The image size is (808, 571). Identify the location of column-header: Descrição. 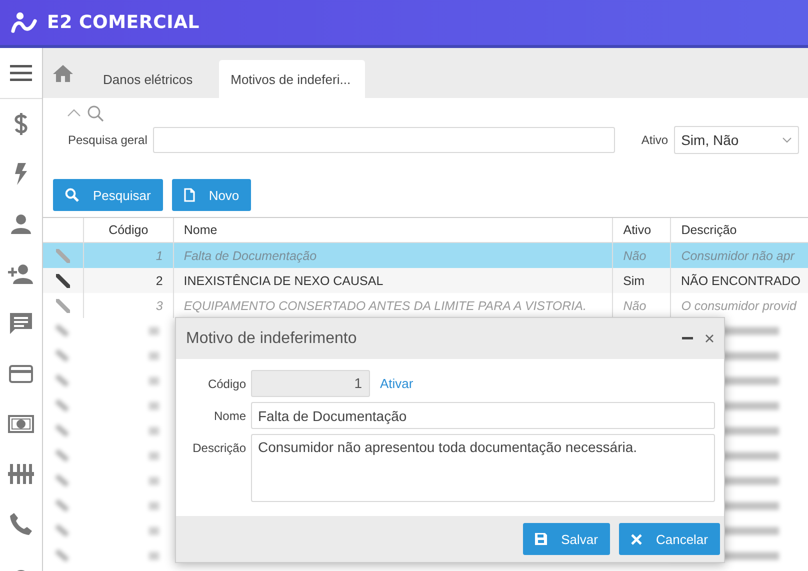
(739, 230).